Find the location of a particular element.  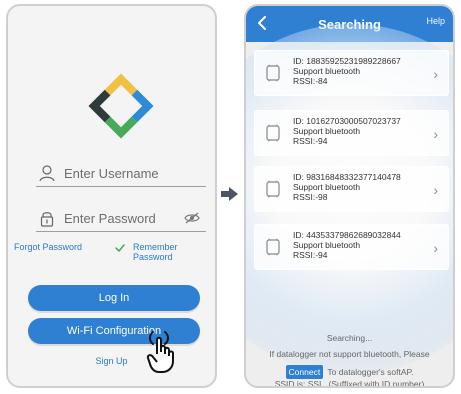

chevron-left-icon is located at coordinates (262, 23).